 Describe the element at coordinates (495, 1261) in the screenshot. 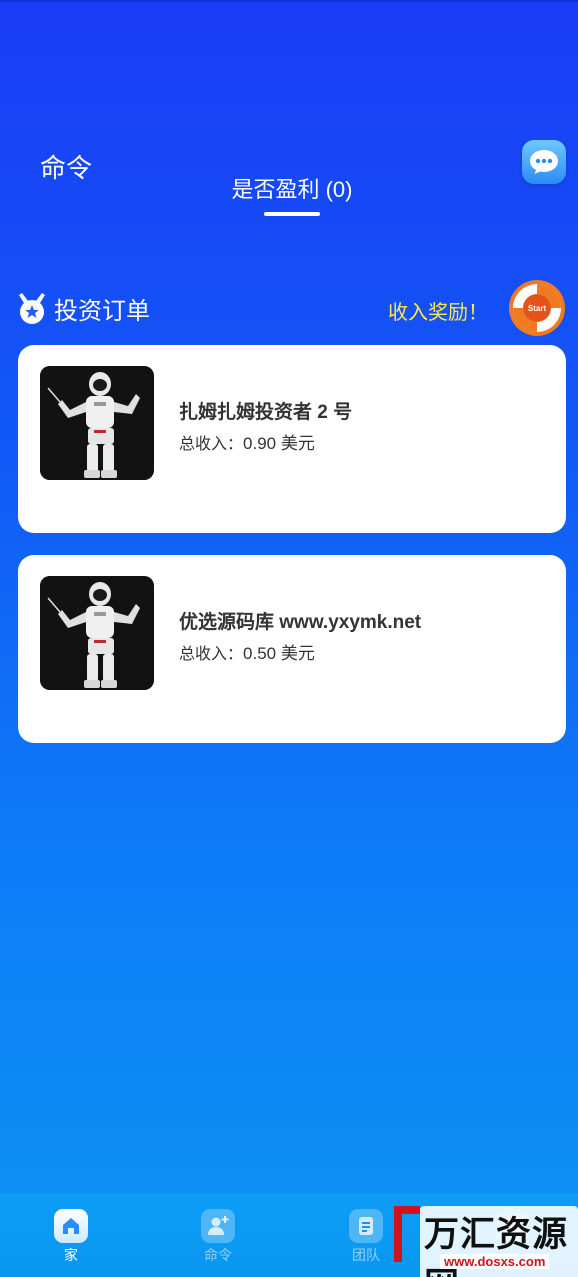

I see `watermark-url: www.dosxs.com` at that location.